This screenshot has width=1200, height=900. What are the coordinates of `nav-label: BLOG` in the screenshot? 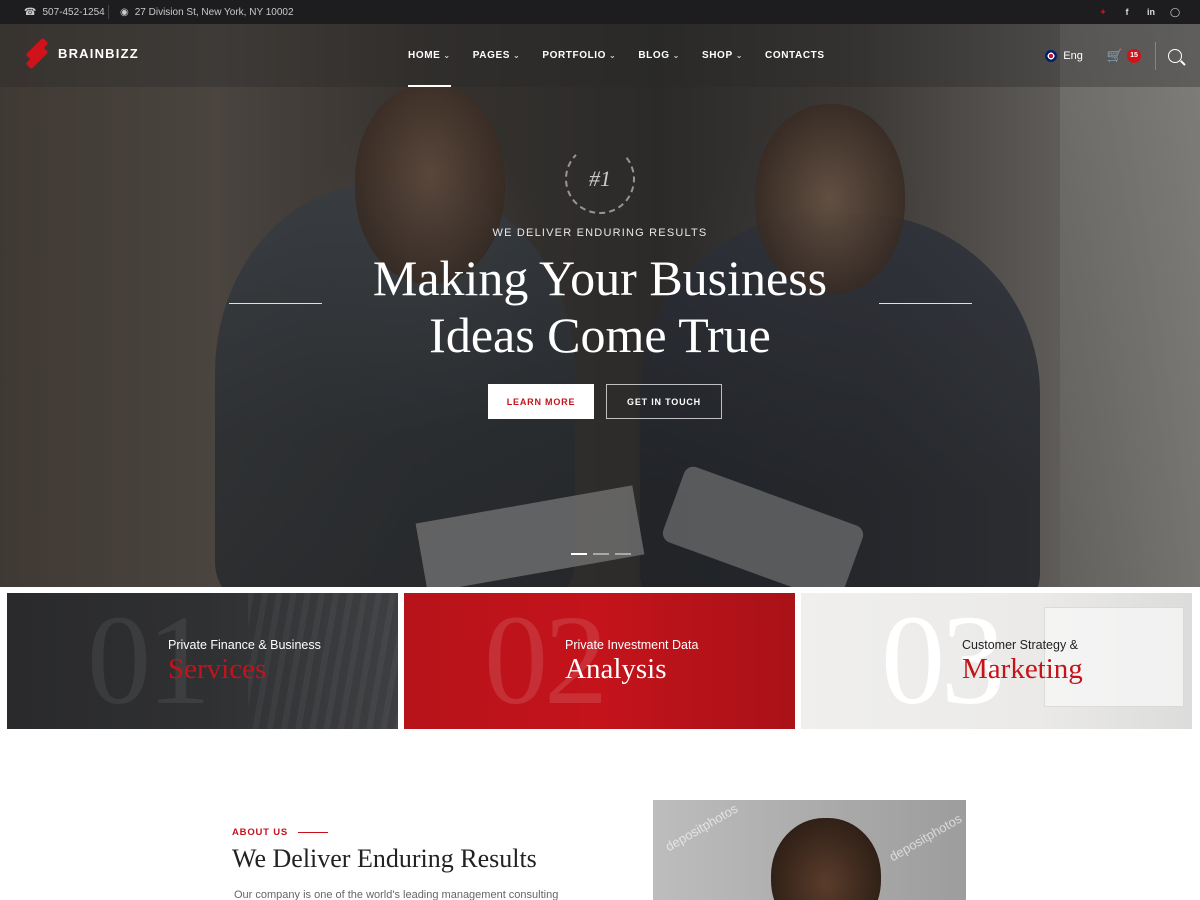 It's located at (654, 55).